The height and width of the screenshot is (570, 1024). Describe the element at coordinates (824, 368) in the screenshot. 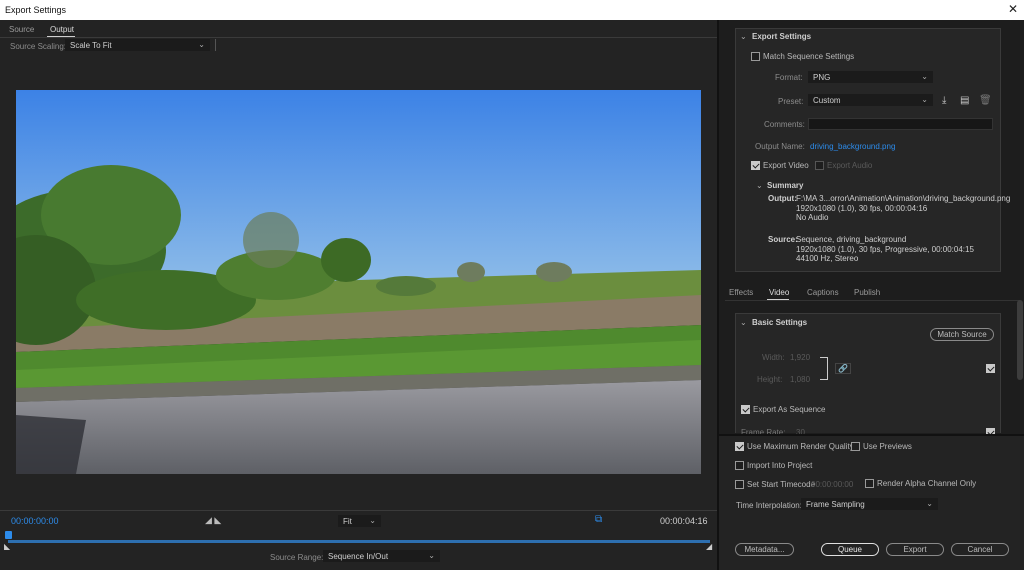

I see `link-bracket` at that location.